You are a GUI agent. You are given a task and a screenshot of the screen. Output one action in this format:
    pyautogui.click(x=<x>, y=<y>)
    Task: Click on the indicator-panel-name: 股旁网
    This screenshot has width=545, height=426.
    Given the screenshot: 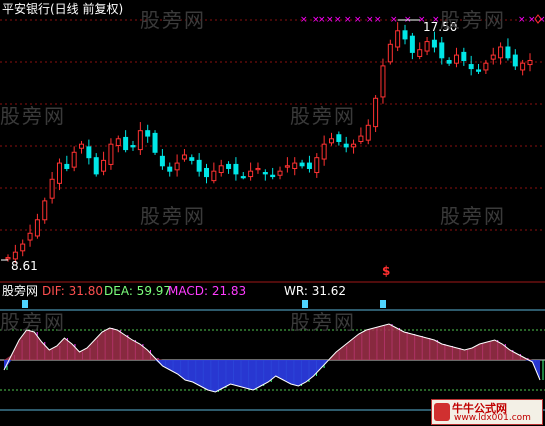 What is the action you would take?
    pyautogui.click(x=20, y=291)
    